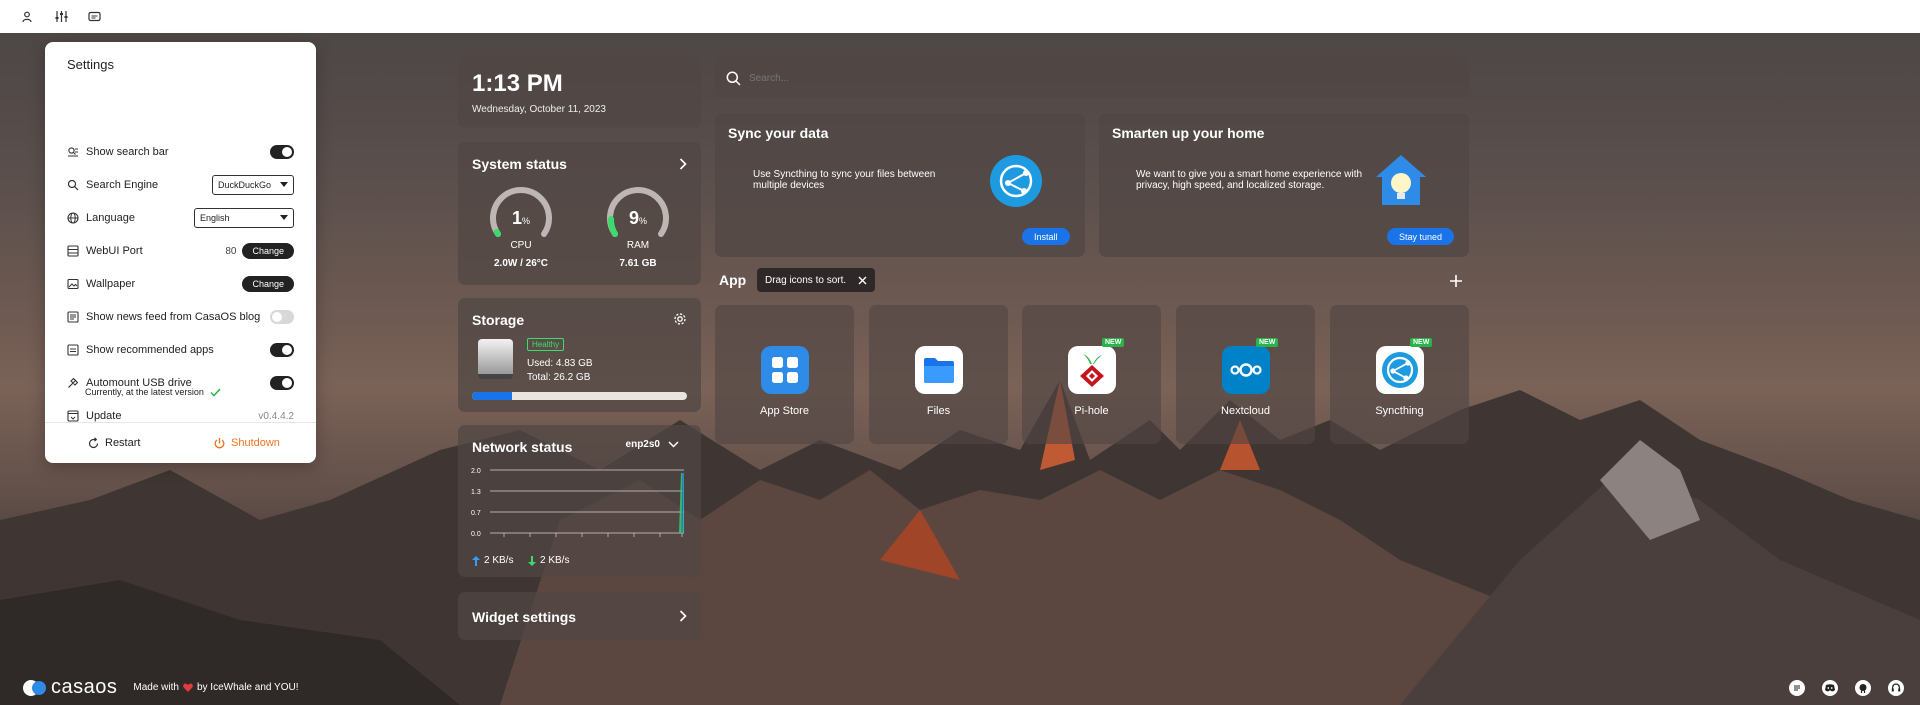 The width and height of the screenshot is (1920, 705). I want to click on webui-port-label: WebUI Port, so click(114, 251).